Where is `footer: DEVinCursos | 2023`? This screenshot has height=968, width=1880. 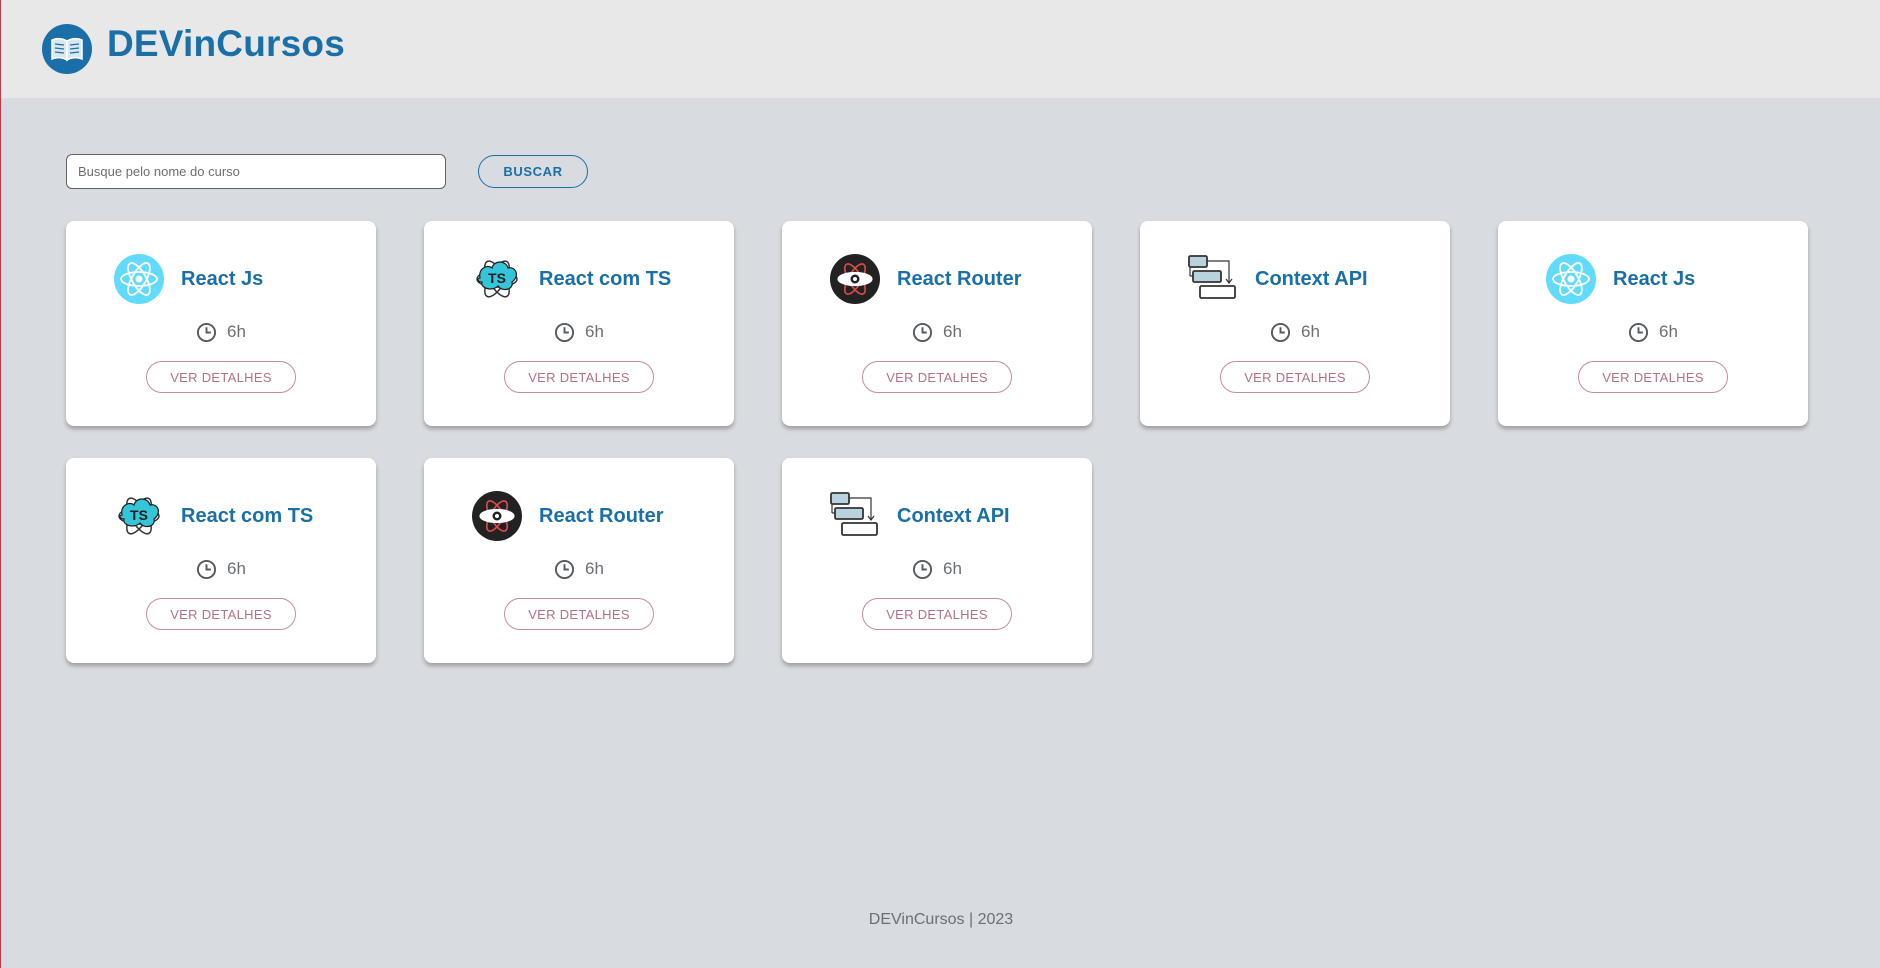 footer: DEVinCursos | 2023 is located at coordinates (940, 920).